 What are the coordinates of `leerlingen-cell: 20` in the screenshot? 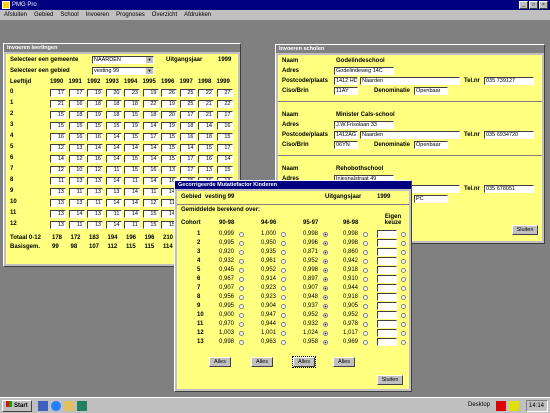 It's located at (113, 93).